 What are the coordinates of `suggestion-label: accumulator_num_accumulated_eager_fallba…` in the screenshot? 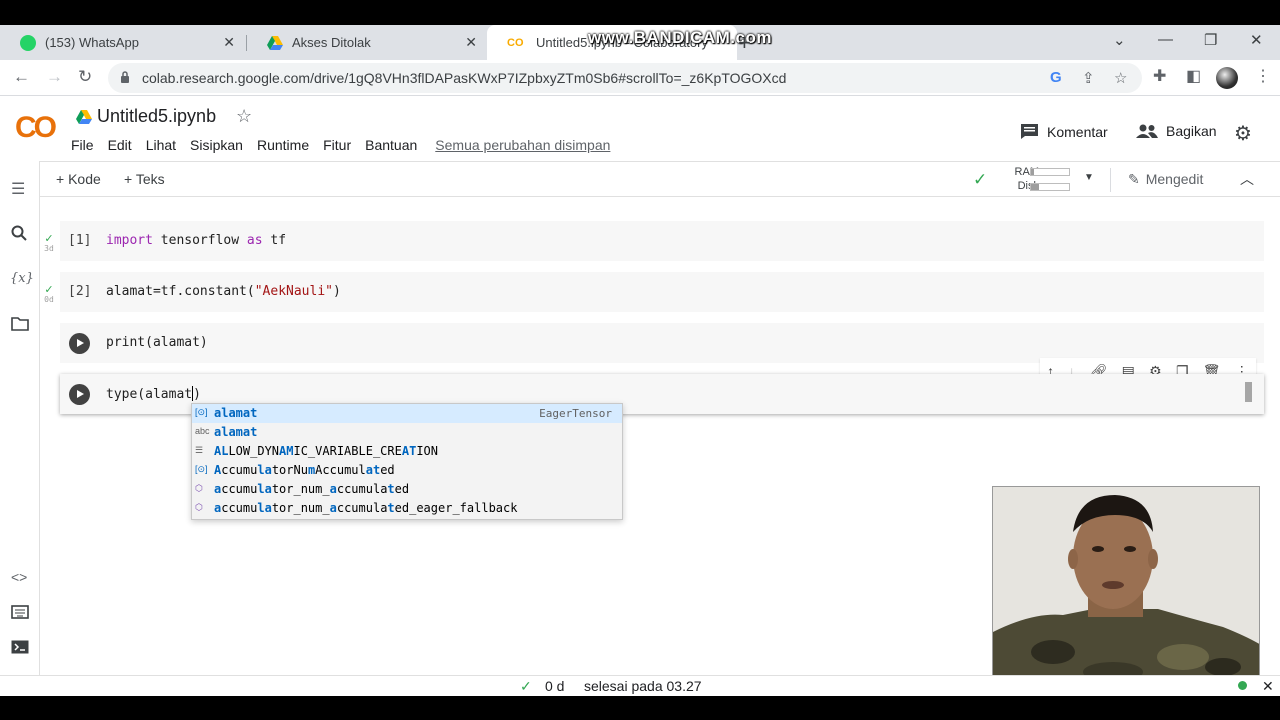 It's located at (366, 508).